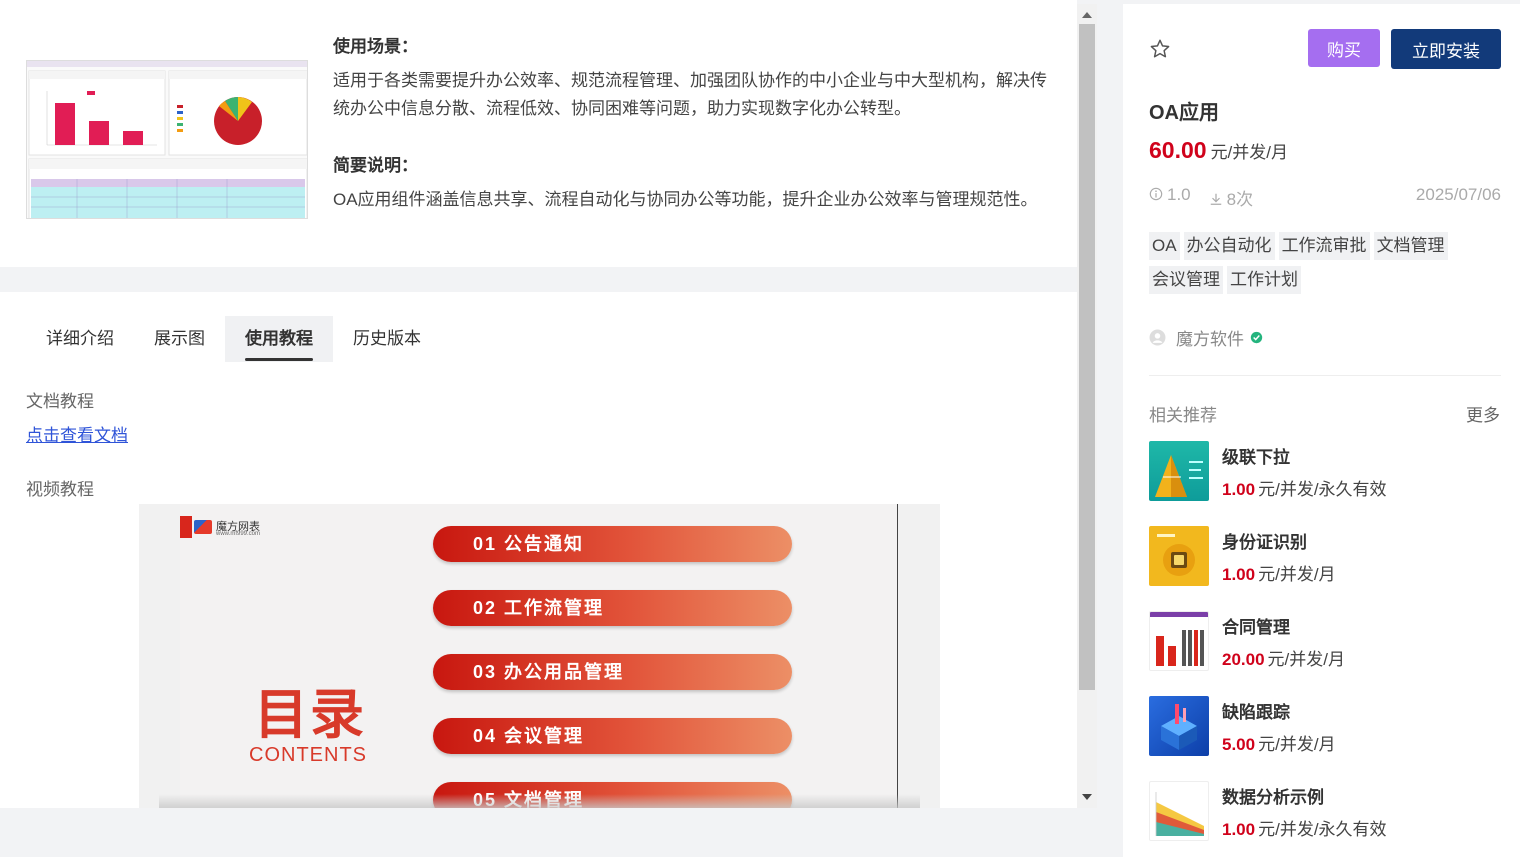 This screenshot has width=1520, height=857. What do you see at coordinates (1215, 199) in the screenshot?
I see `download-icon` at bounding box center [1215, 199].